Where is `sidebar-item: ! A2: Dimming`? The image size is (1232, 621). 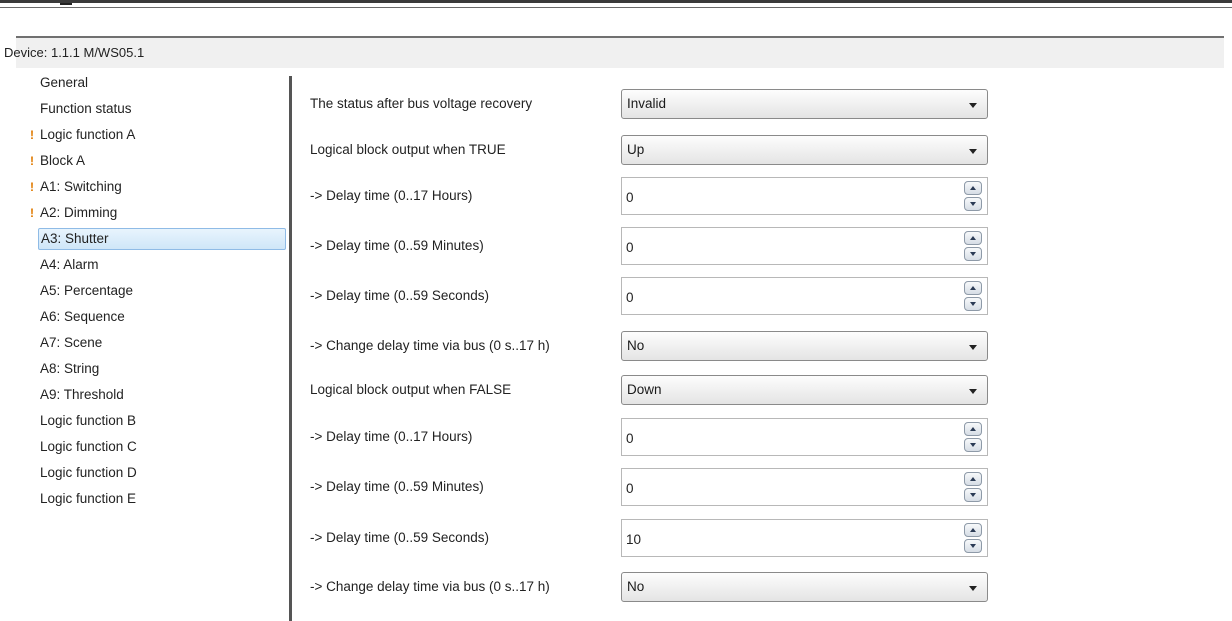
sidebar-item: ! A2: Dimming is located at coordinates (74, 213).